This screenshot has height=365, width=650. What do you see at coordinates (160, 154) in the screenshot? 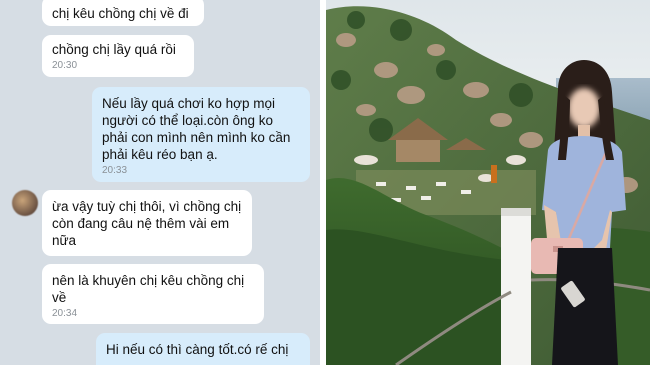
I see `message-line: phải kêu réo bạn ạ.` at bounding box center [160, 154].